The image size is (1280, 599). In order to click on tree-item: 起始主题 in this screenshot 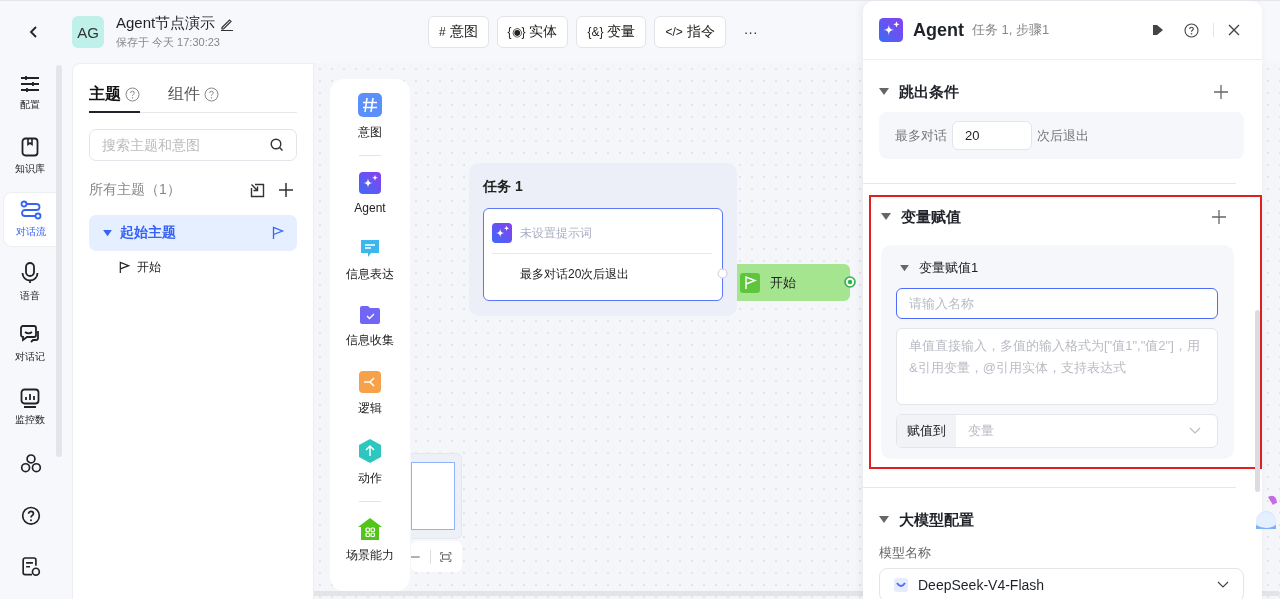, I will do `click(193, 233)`.